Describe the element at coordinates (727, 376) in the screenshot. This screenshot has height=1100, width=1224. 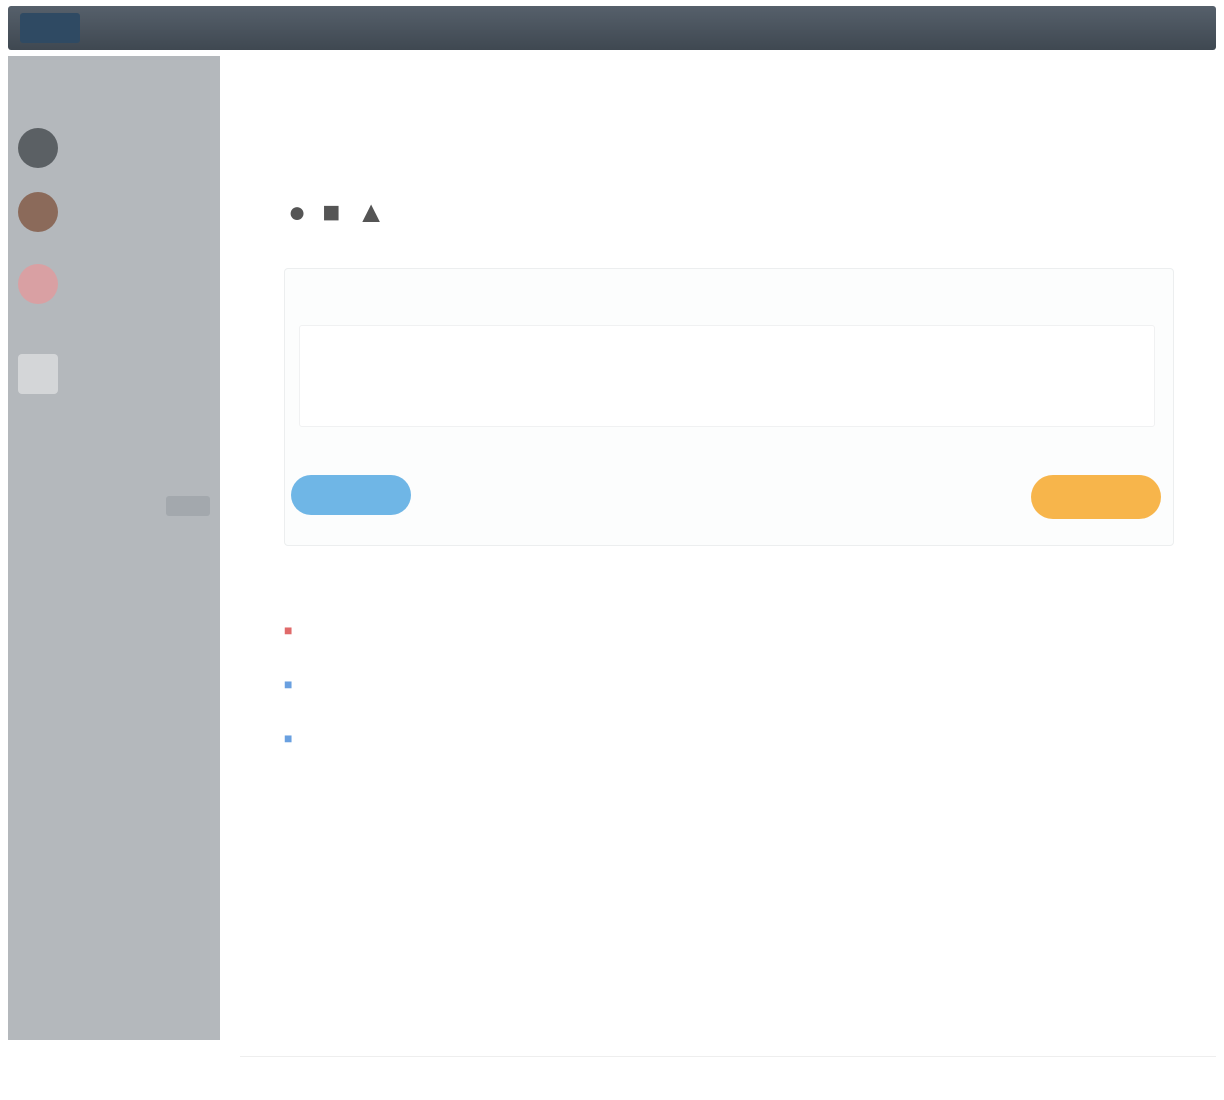
I see `message-input` at that location.